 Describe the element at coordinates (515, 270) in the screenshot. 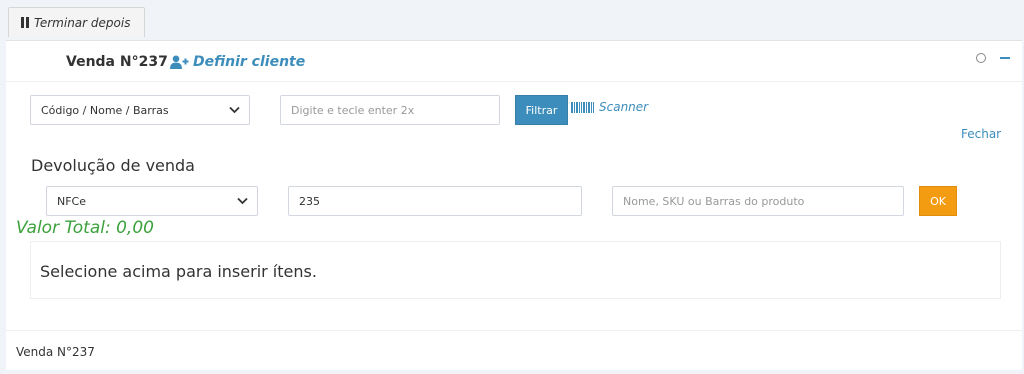

I see `items-container: Selecione acima para inserir ítens.` at that location.